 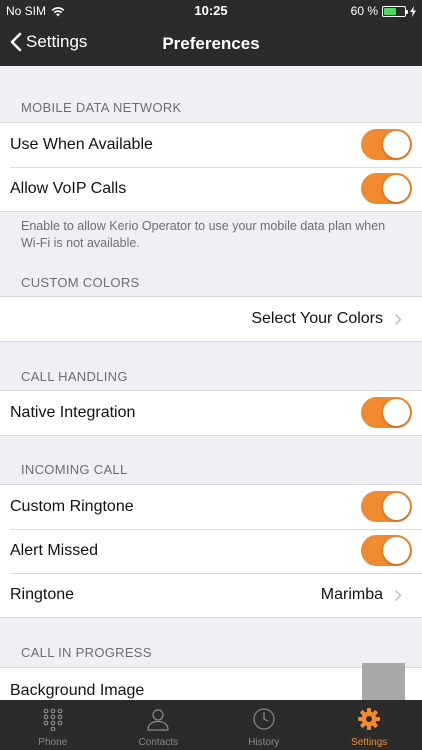 What do you see at coordinates (158, 742) in the screenshot?
I see `tab-contacts-label: Contacts` at bounding box center [158, 742].